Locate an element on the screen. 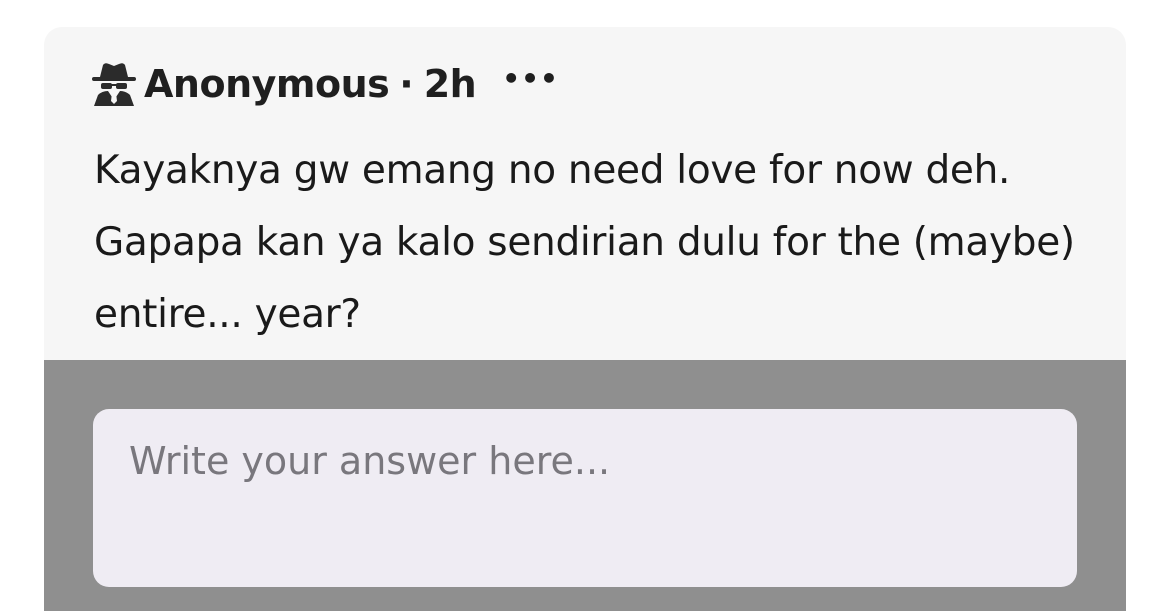  post-time: 2h is located at coordinates (450, 84).